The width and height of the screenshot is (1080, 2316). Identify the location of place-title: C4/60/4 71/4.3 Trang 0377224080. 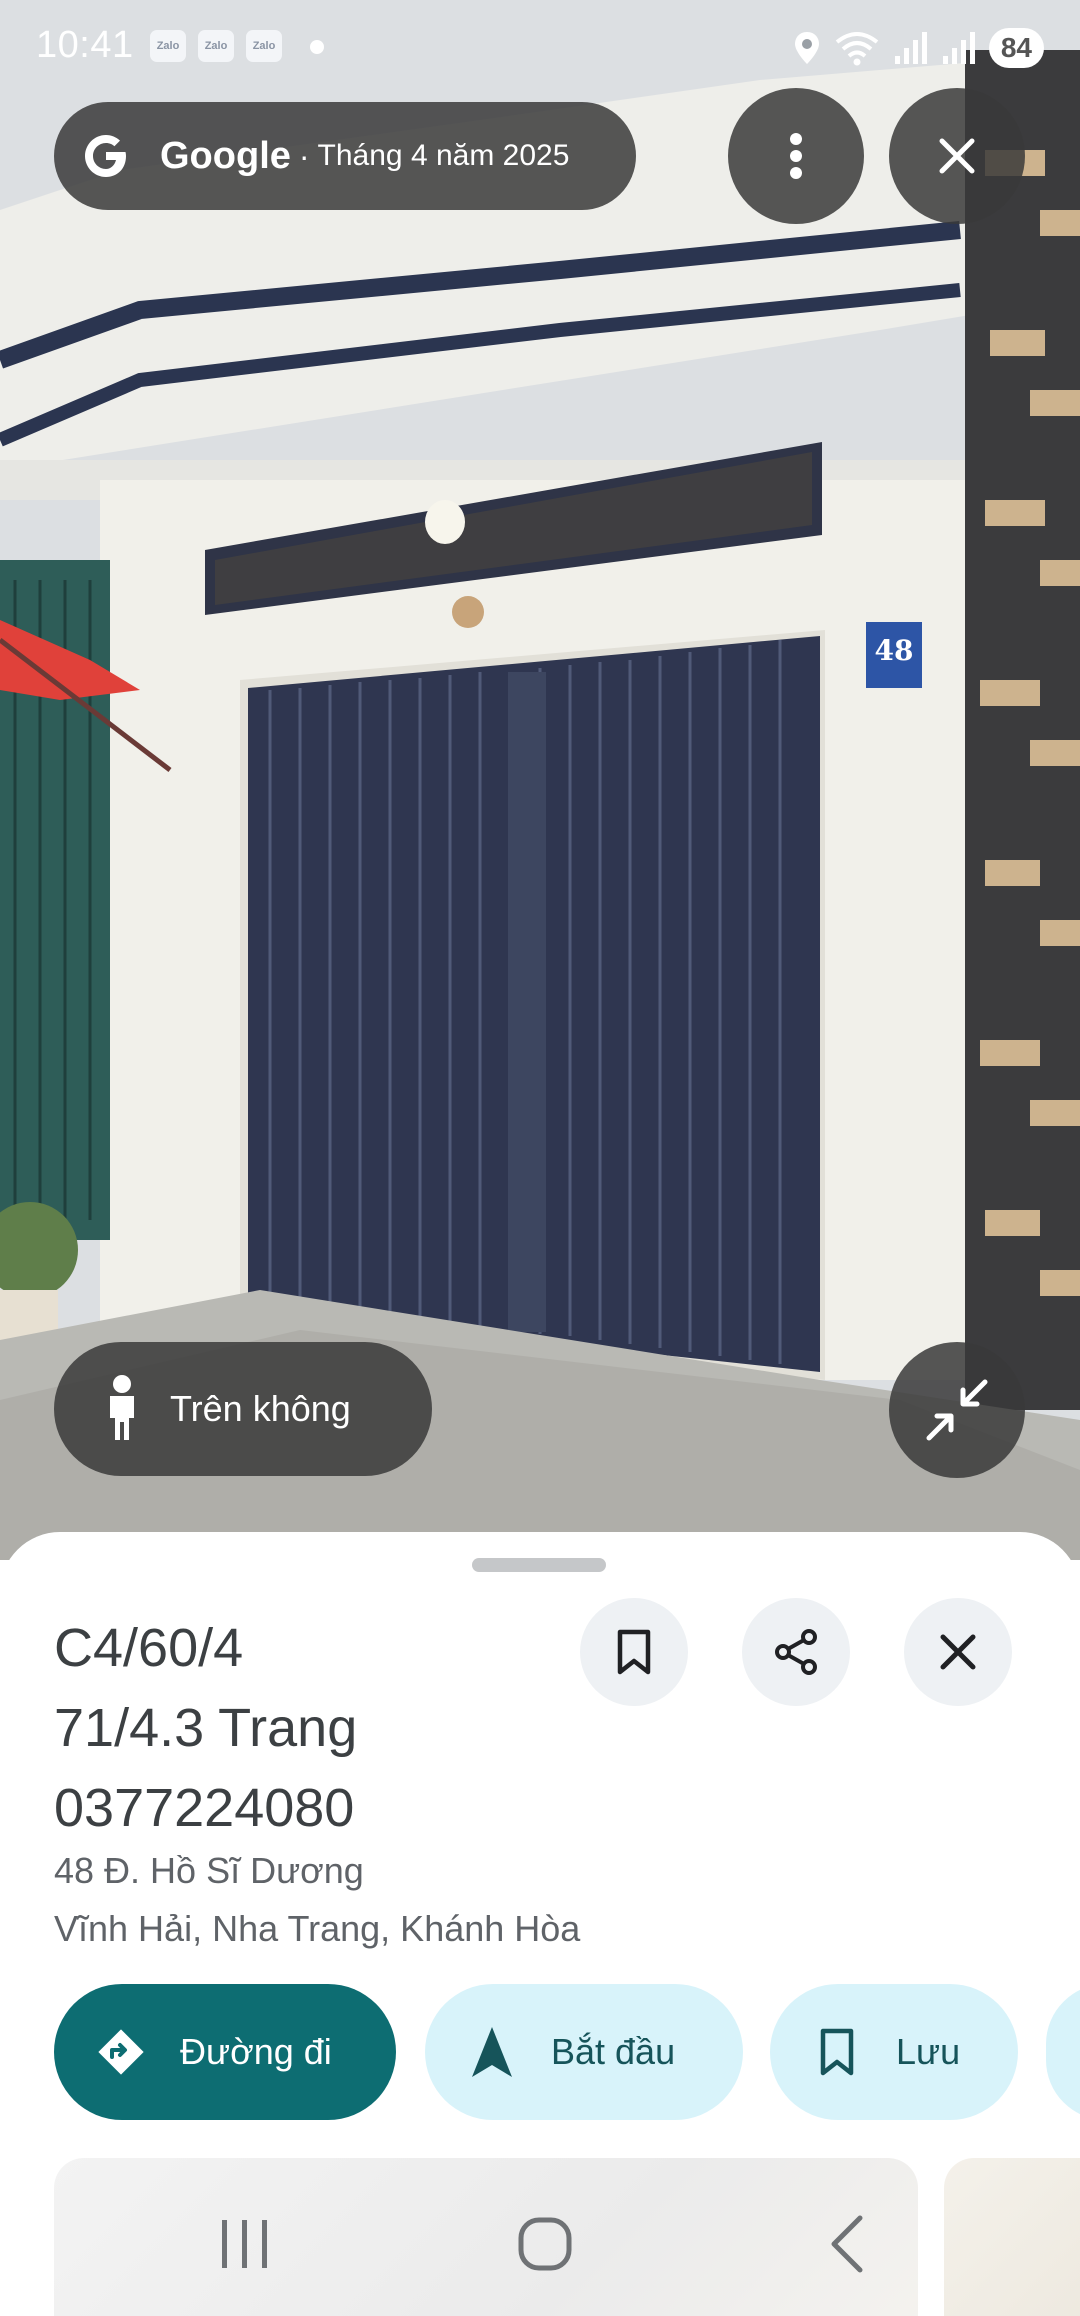
(314, 1728).